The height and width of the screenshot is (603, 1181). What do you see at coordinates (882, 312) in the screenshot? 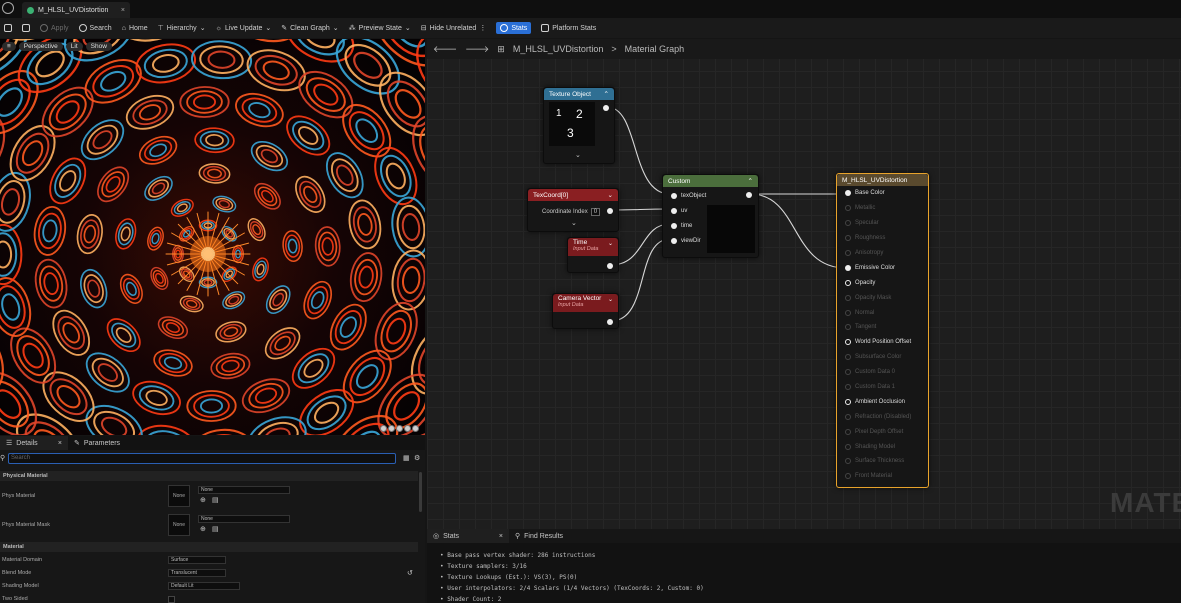
I see `result-pin-row: Normal` at bounding box center [882, 312].